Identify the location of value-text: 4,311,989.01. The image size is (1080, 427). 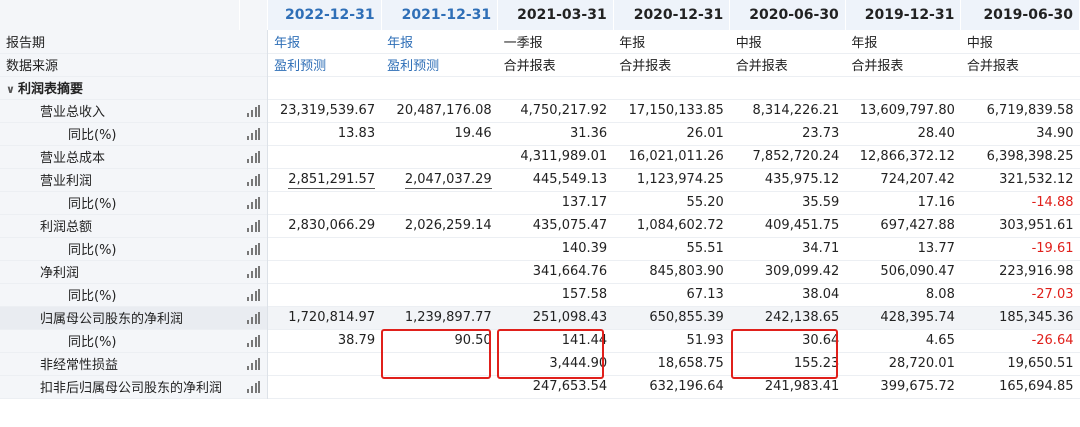
(564, 156).